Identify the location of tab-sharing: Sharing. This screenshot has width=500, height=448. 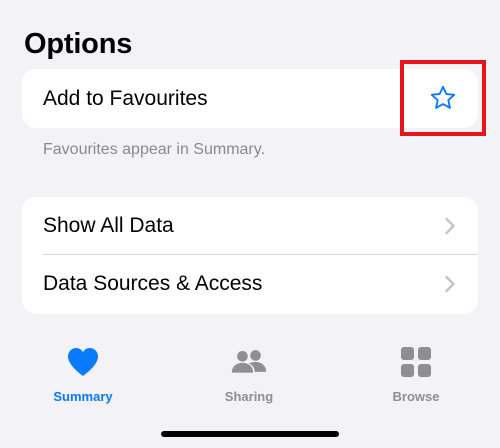
(249, 374).